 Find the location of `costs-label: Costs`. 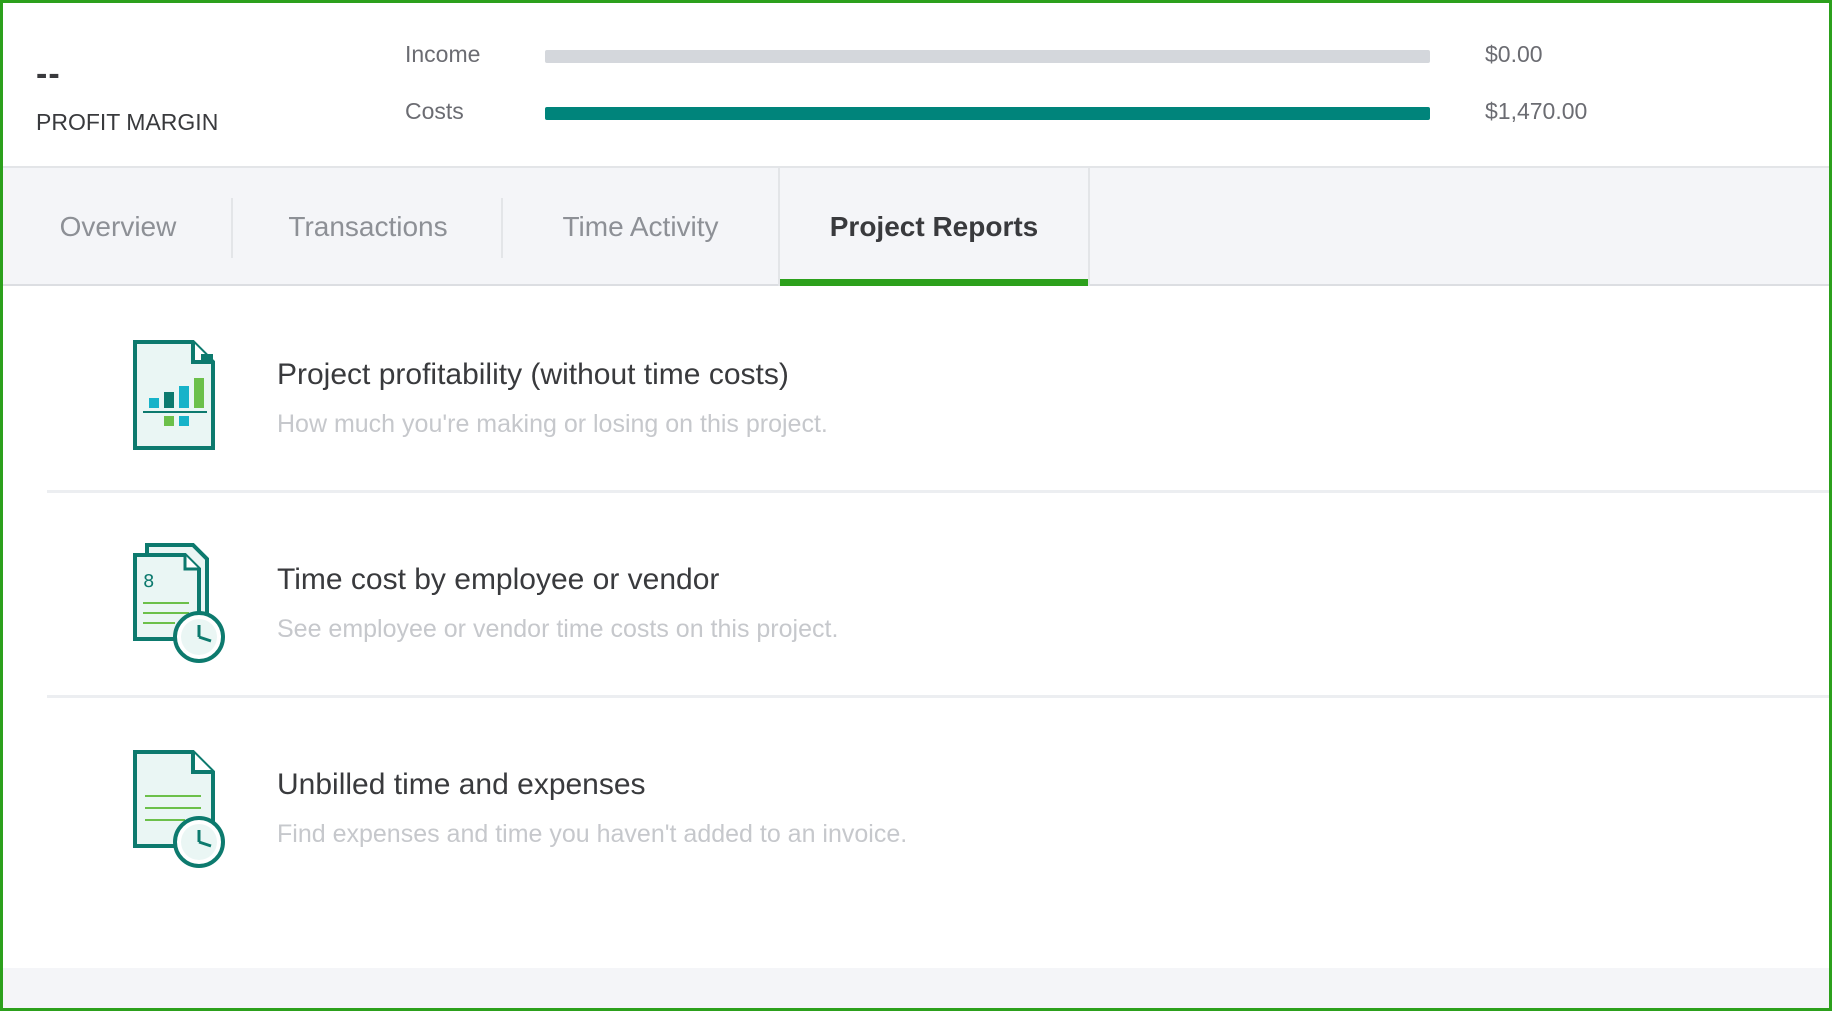

costs-label: Costs is located at coordinates (434, 111).